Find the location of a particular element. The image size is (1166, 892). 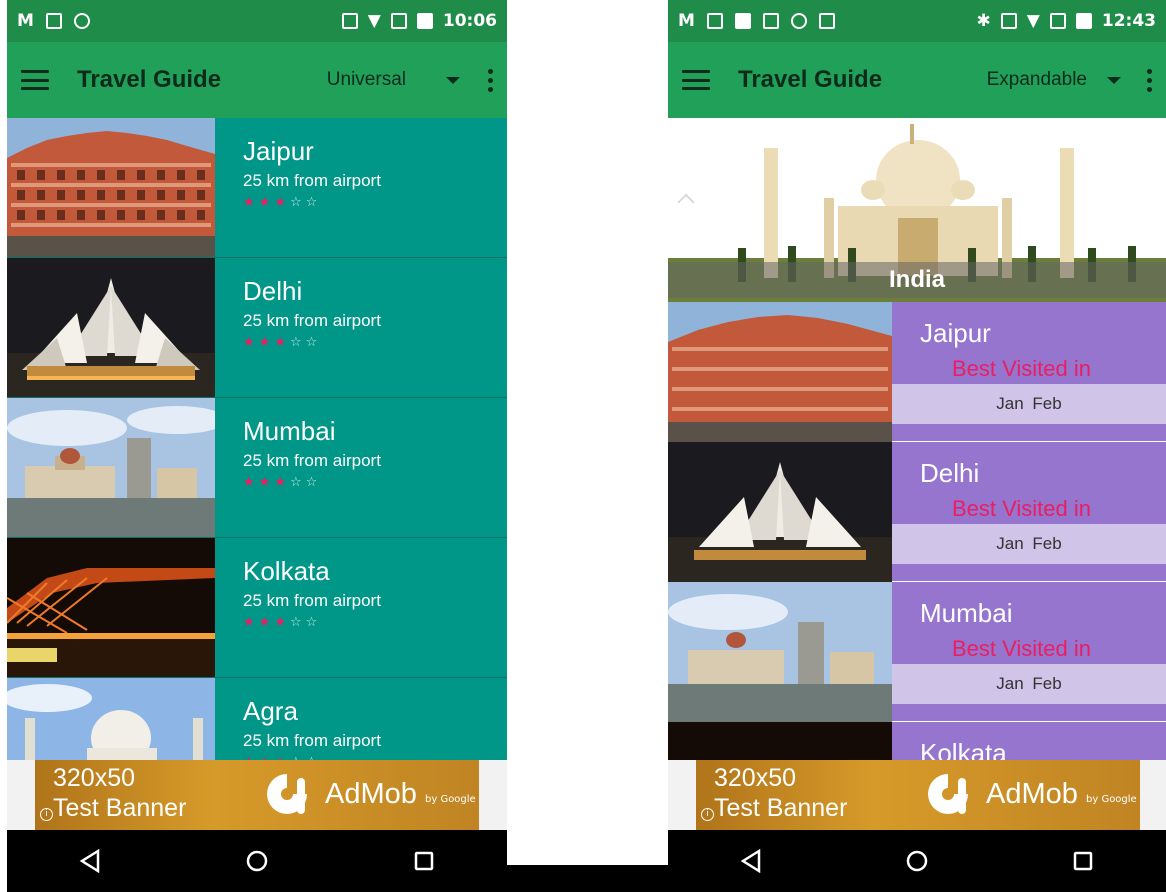

list-item: Delhi Best Visited in Jan Feb is located at coordinates (917, 512).